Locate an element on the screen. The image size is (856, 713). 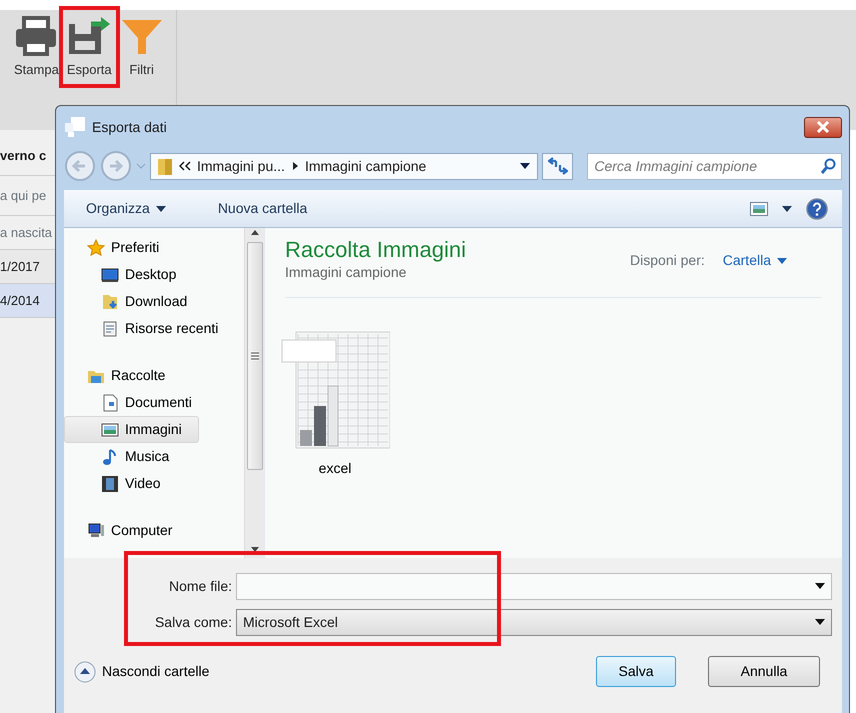
nav-item: Raccolte is located at coordinates (131, 375).